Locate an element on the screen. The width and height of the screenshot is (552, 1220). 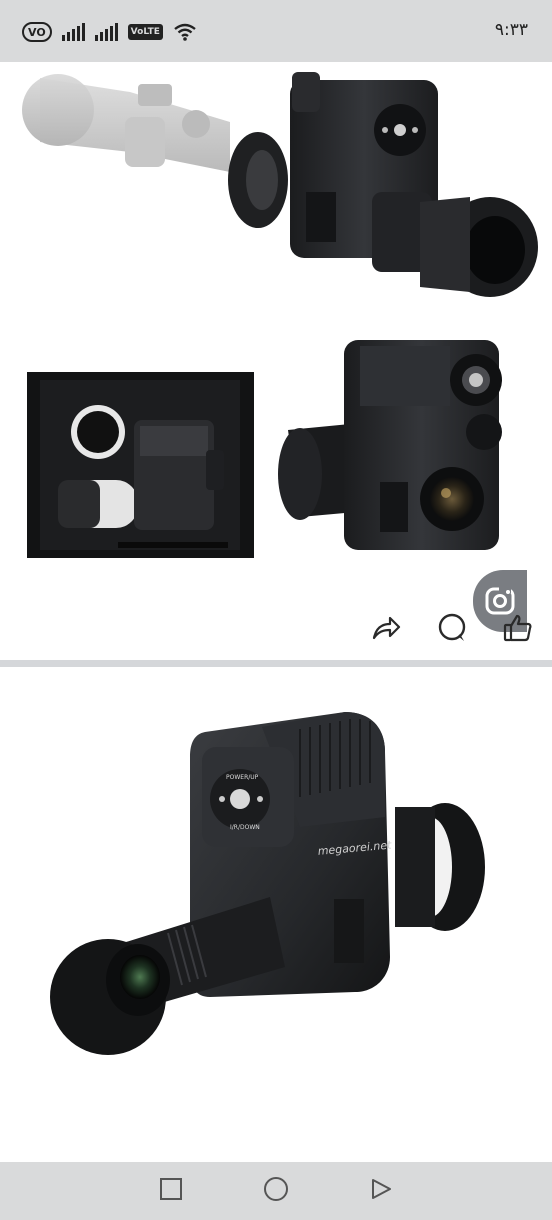
circle-icon is located at coordinates (275, 1189).